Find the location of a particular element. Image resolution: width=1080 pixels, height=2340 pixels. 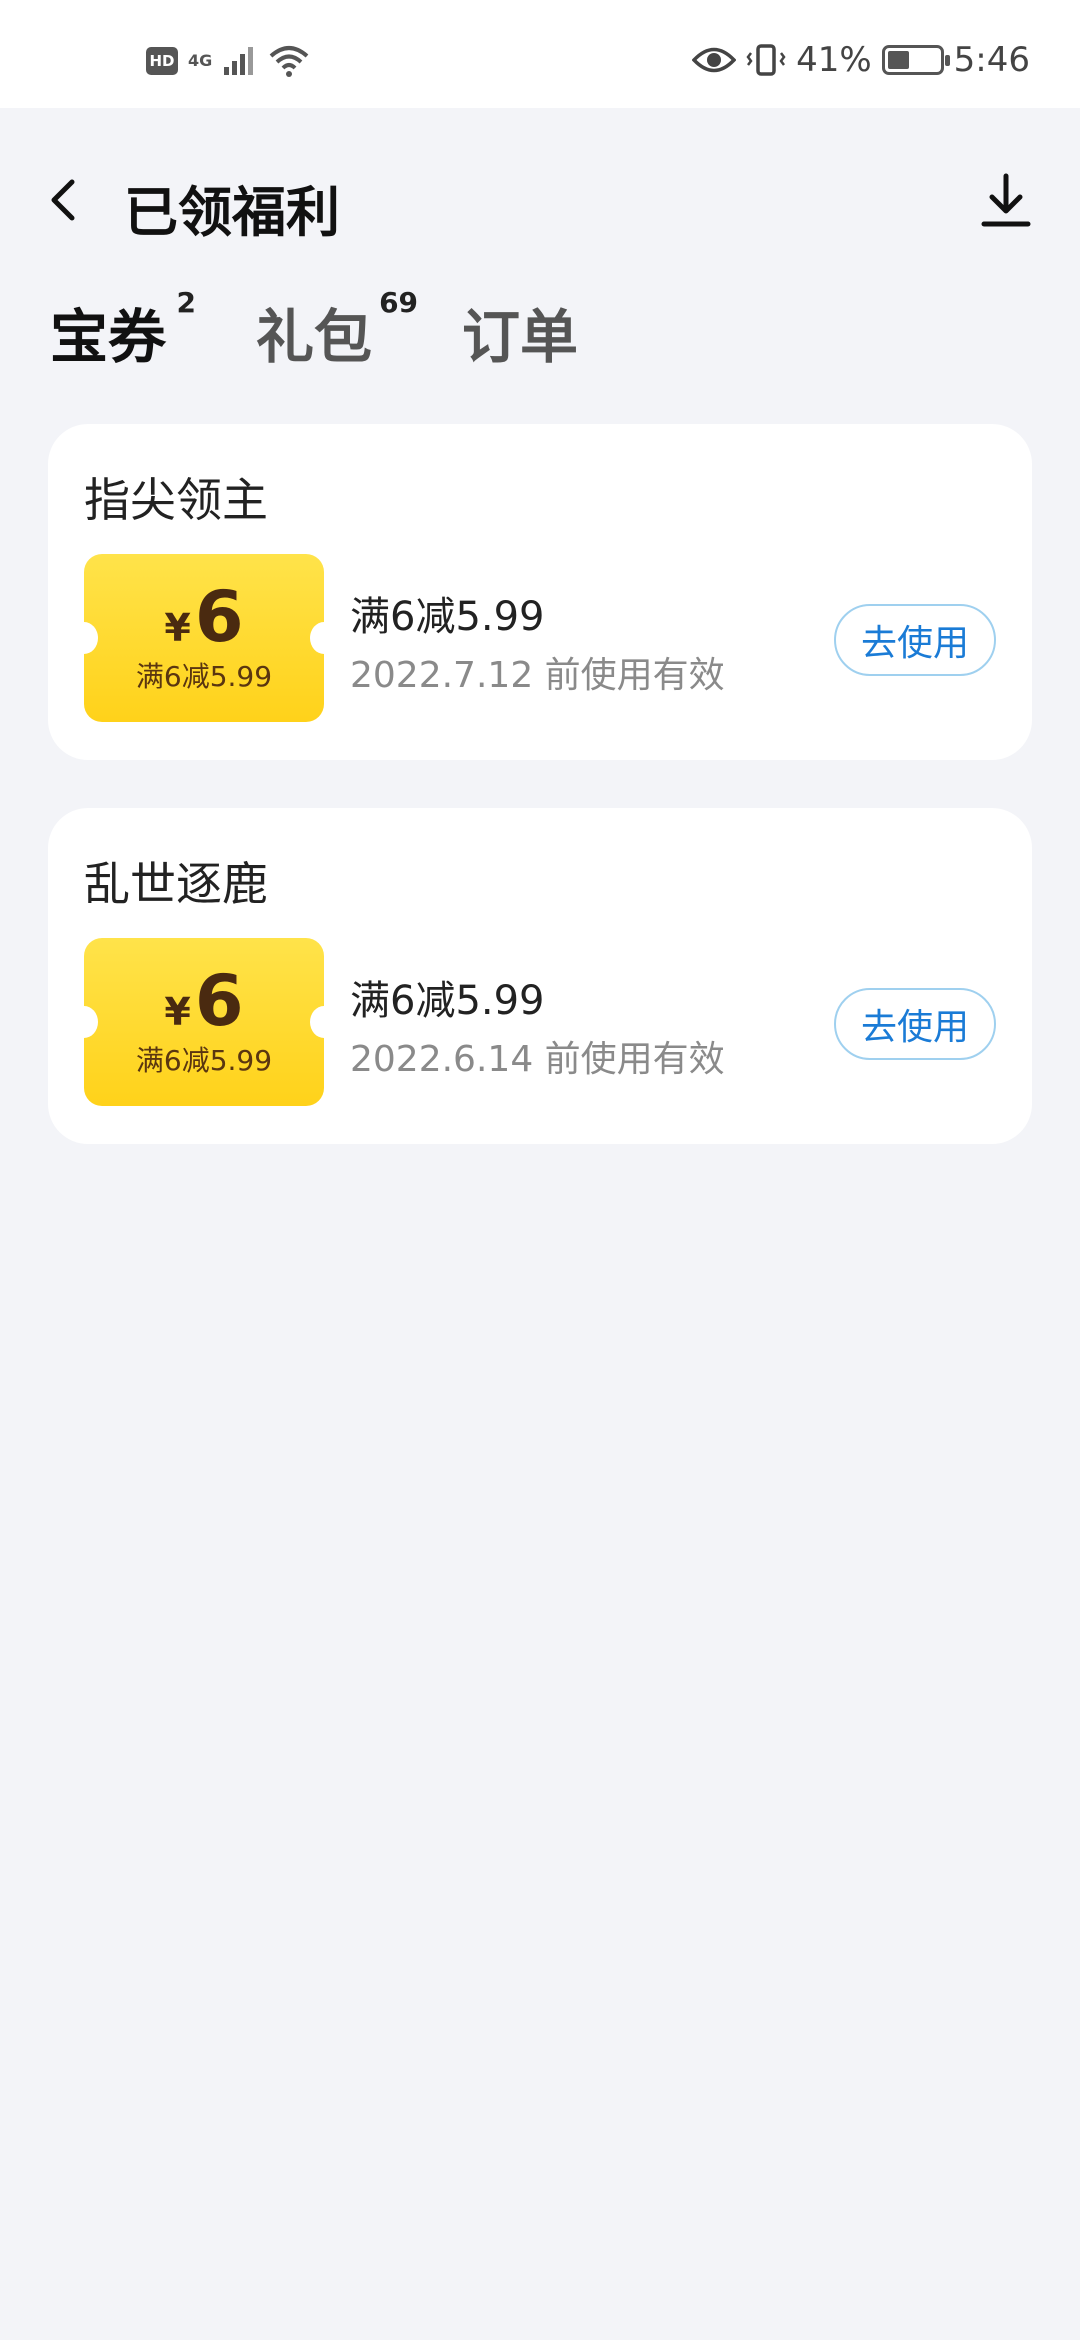

page-title: 已领福利 is located at coordinates (232, 212).